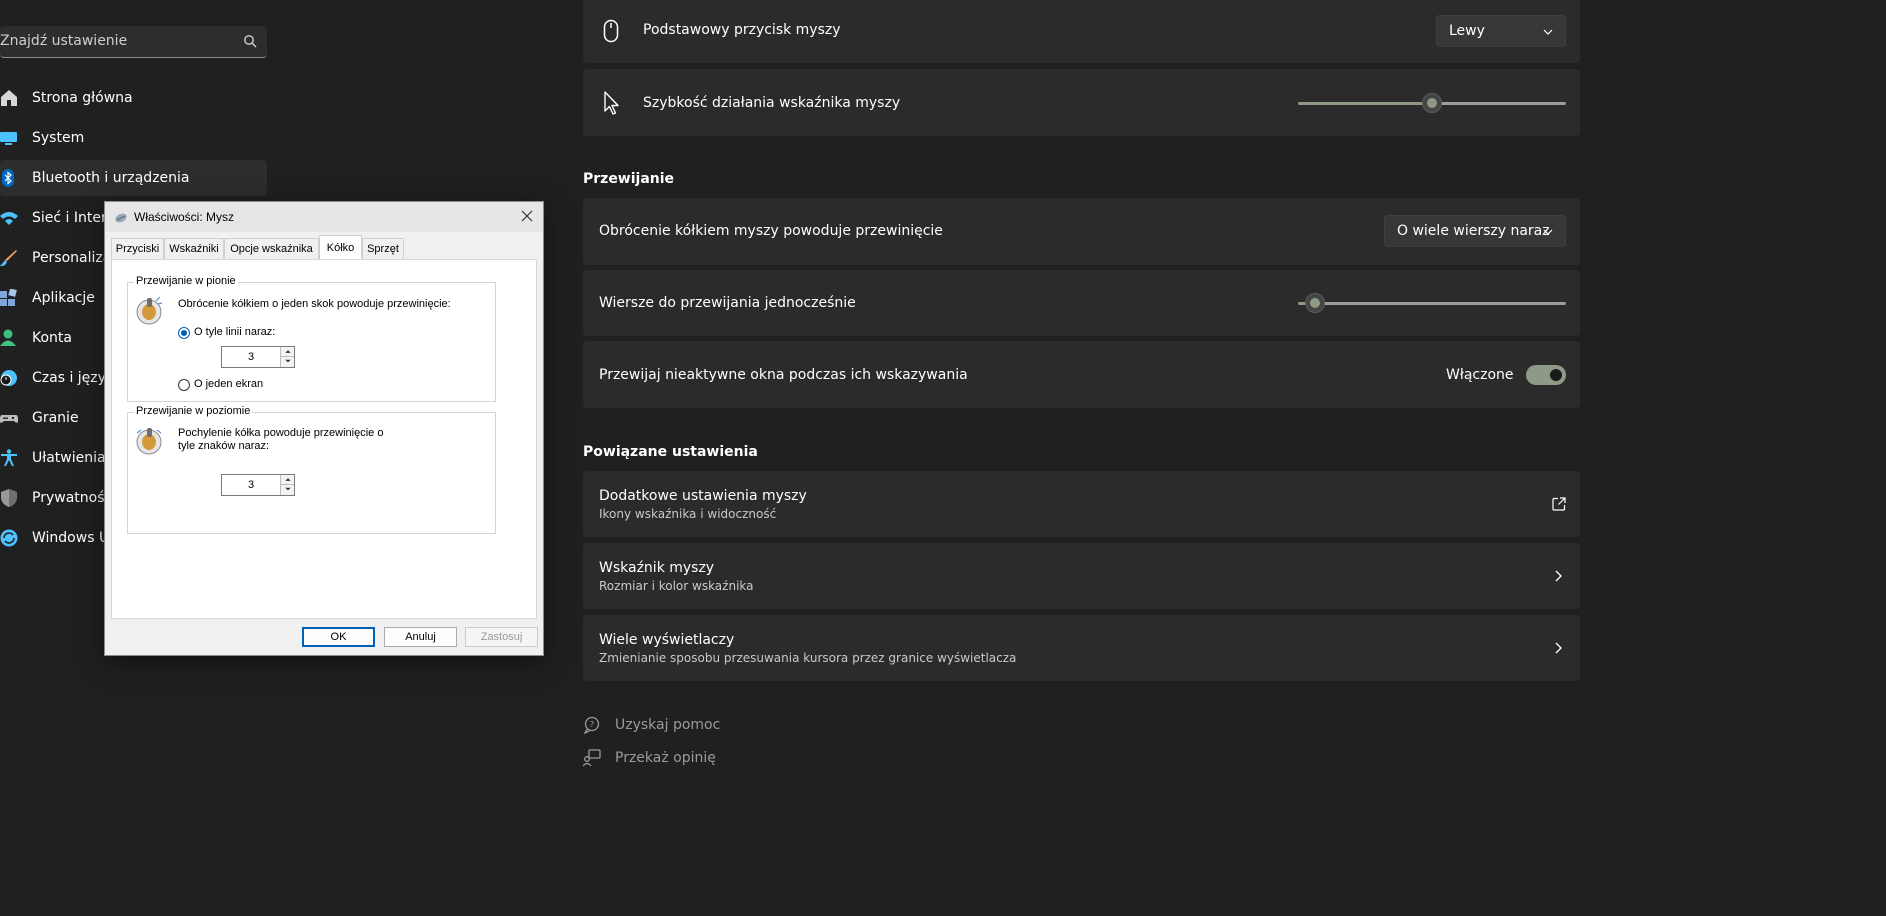 This screenshot has height=916, width=1886. What do you see at coordinates (651, 725) in the screenshot?
I see `get-help-link: ? Uzyskaj pomoc` at bounding box center [651, 725].